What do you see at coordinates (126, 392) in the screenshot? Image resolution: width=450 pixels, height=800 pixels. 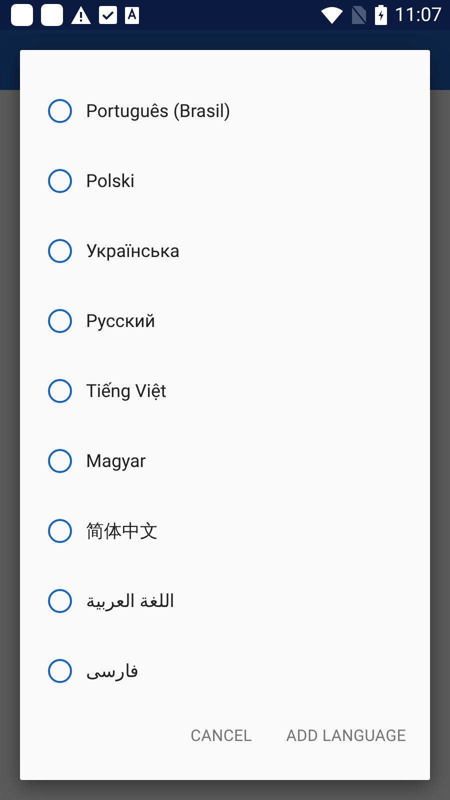 I see `option-label: Tiếng Việt` at bounding box center [126, 392].